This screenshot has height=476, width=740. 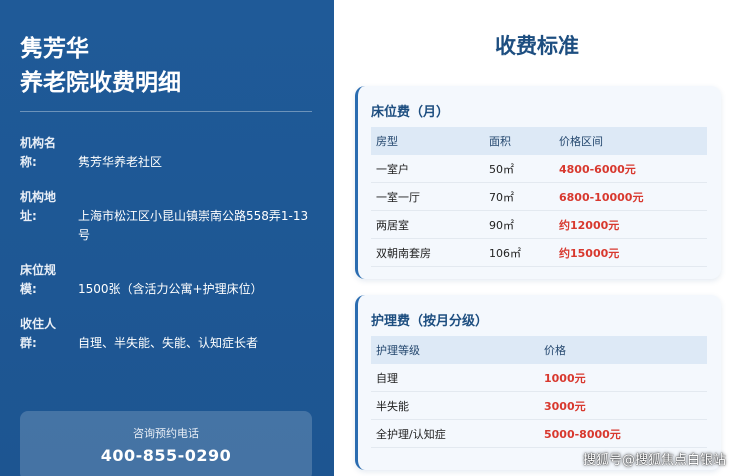 What do you see at coordinates (539, 406) in the screenshot?
I see `table-row: 半失能 3000元` at bounding box center [539, 406].